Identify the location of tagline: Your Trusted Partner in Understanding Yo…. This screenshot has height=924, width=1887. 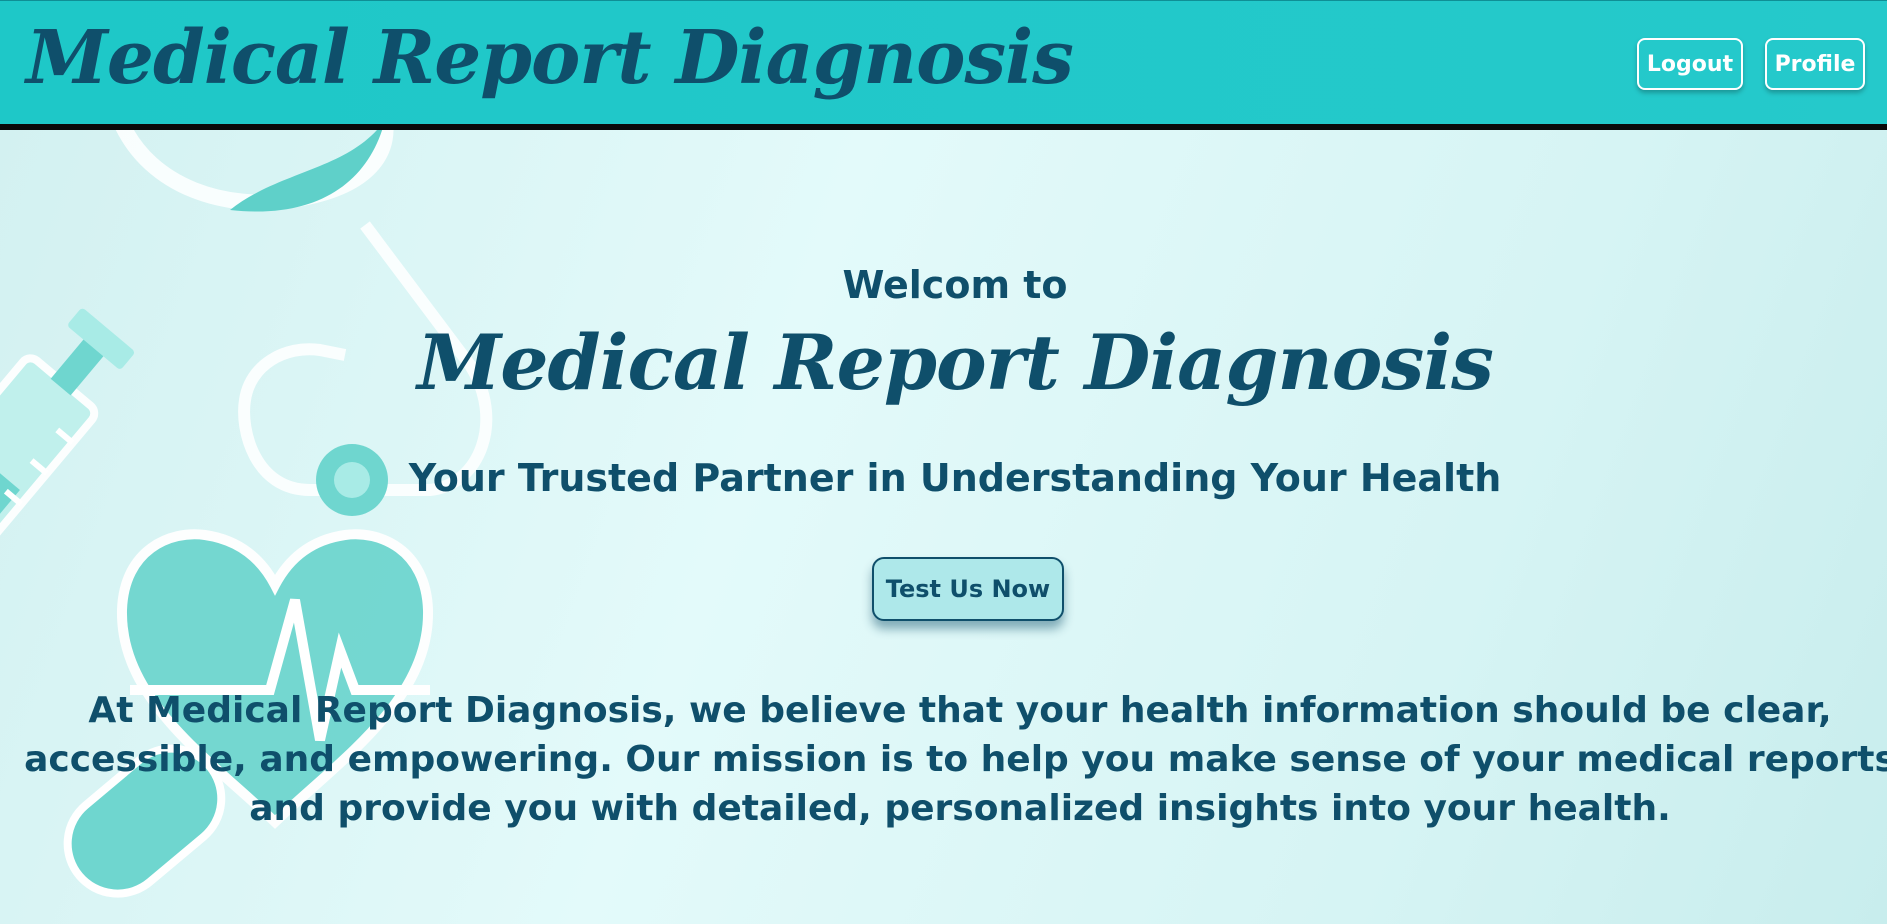
(955, 478).